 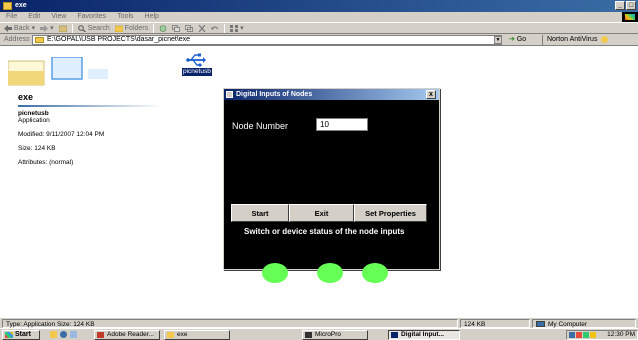 What do you see at coordinates (58, 17) in the screenshot?
I see `menu-view: View` at bounding box center [58, 17].